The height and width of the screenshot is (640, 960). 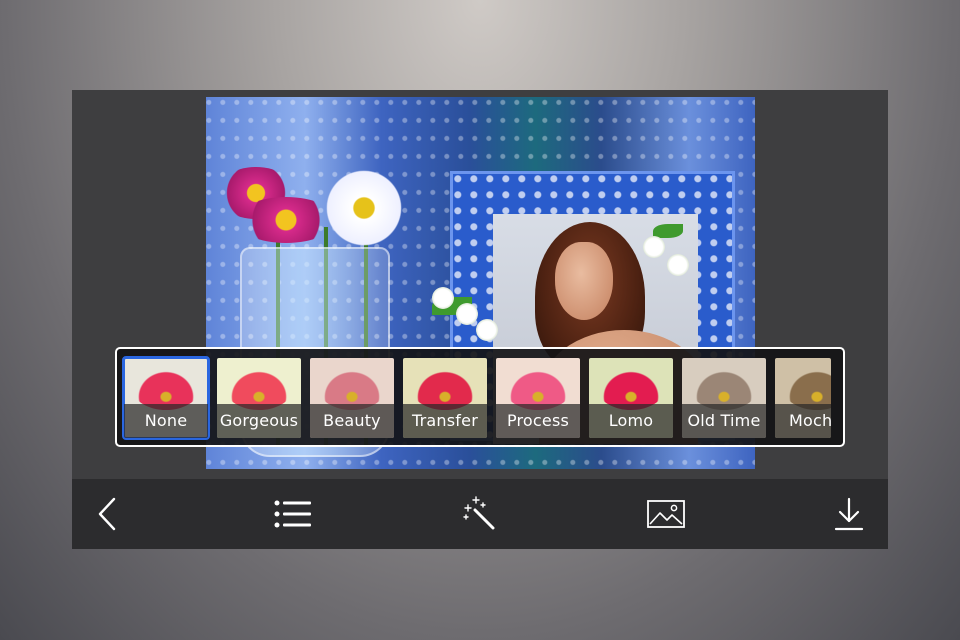 I want to click on effects-button, so click(x=479, y=514).